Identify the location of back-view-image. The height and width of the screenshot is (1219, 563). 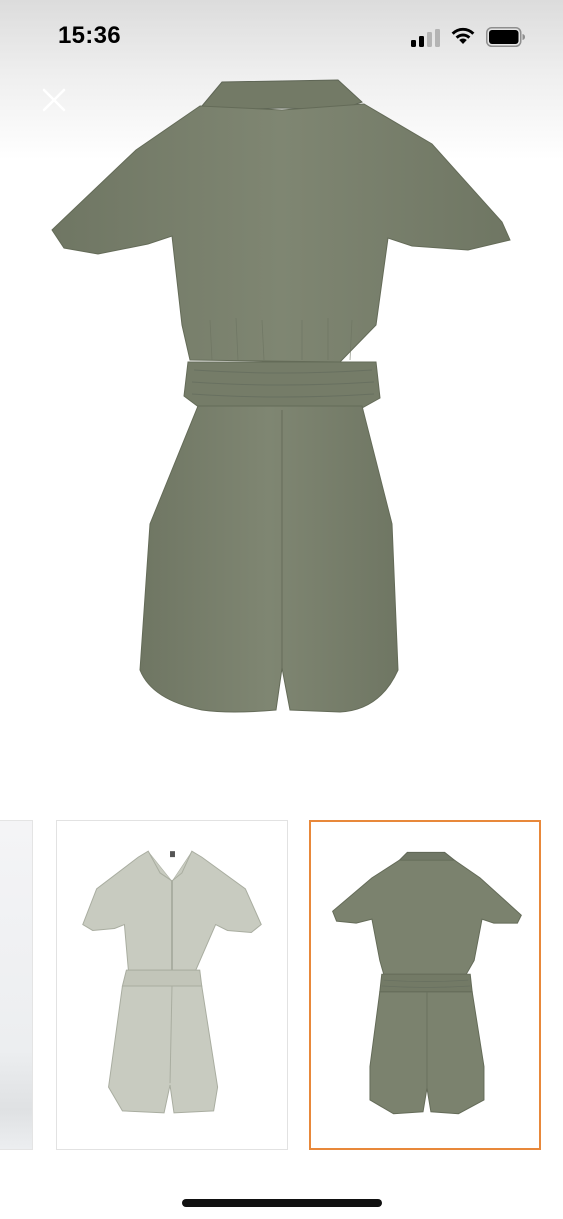
(427, 983).